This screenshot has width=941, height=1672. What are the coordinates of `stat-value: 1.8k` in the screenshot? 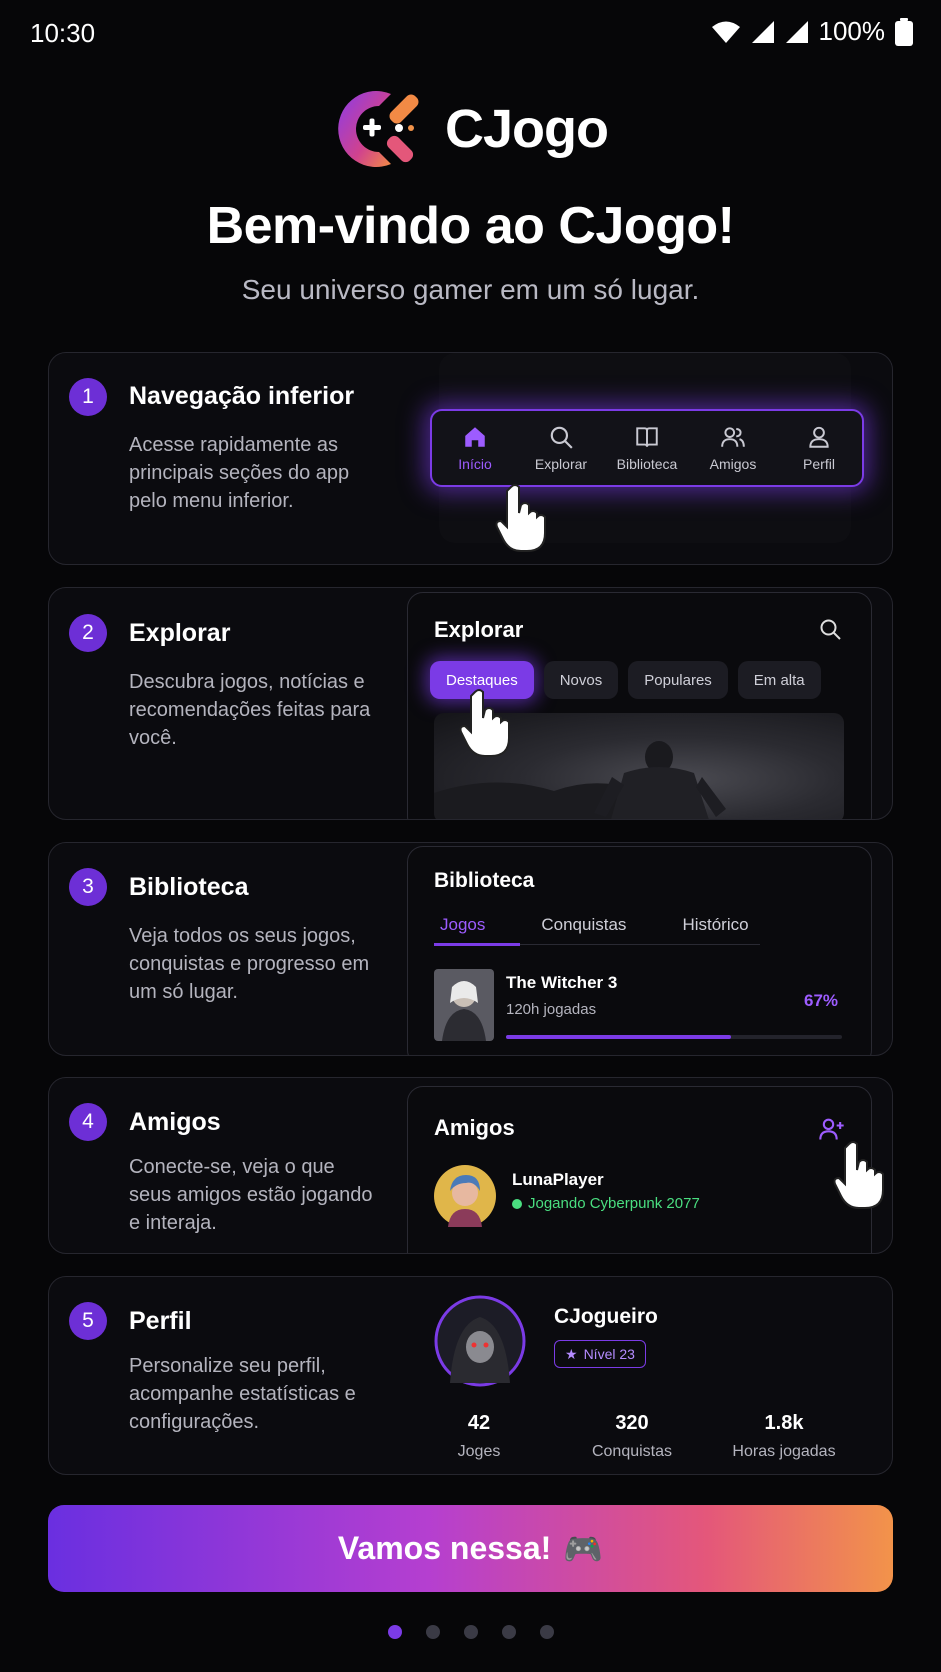 It's located at (784, 1423).